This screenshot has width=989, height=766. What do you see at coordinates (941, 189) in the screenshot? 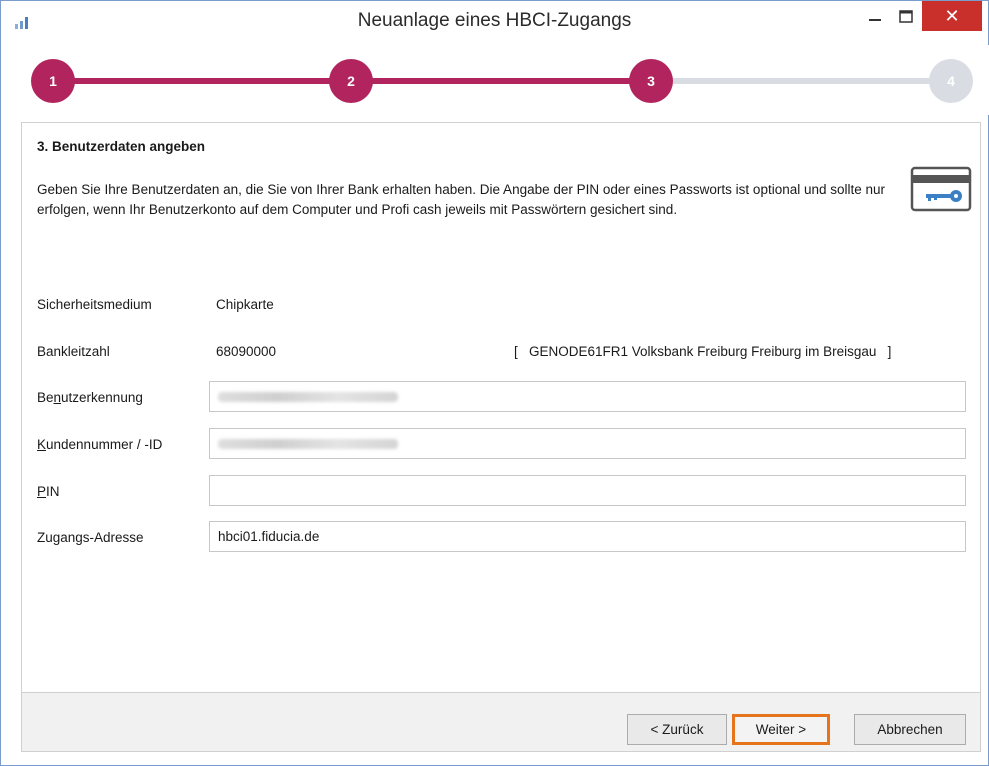
I see `key-card-icon` at bounding box center [941, 189].